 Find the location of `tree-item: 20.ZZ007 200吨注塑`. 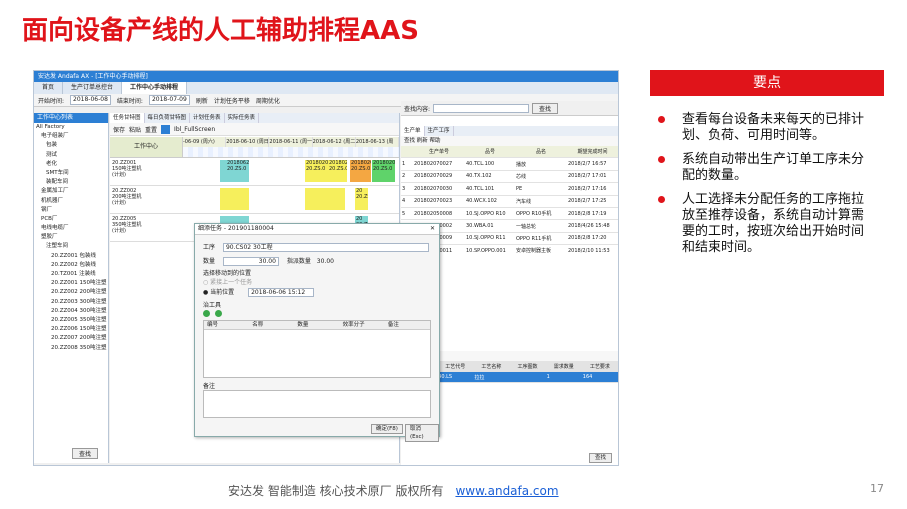

tree-item: 20.ZZ007 200吨注塑 is located at coordinates (71, 338).